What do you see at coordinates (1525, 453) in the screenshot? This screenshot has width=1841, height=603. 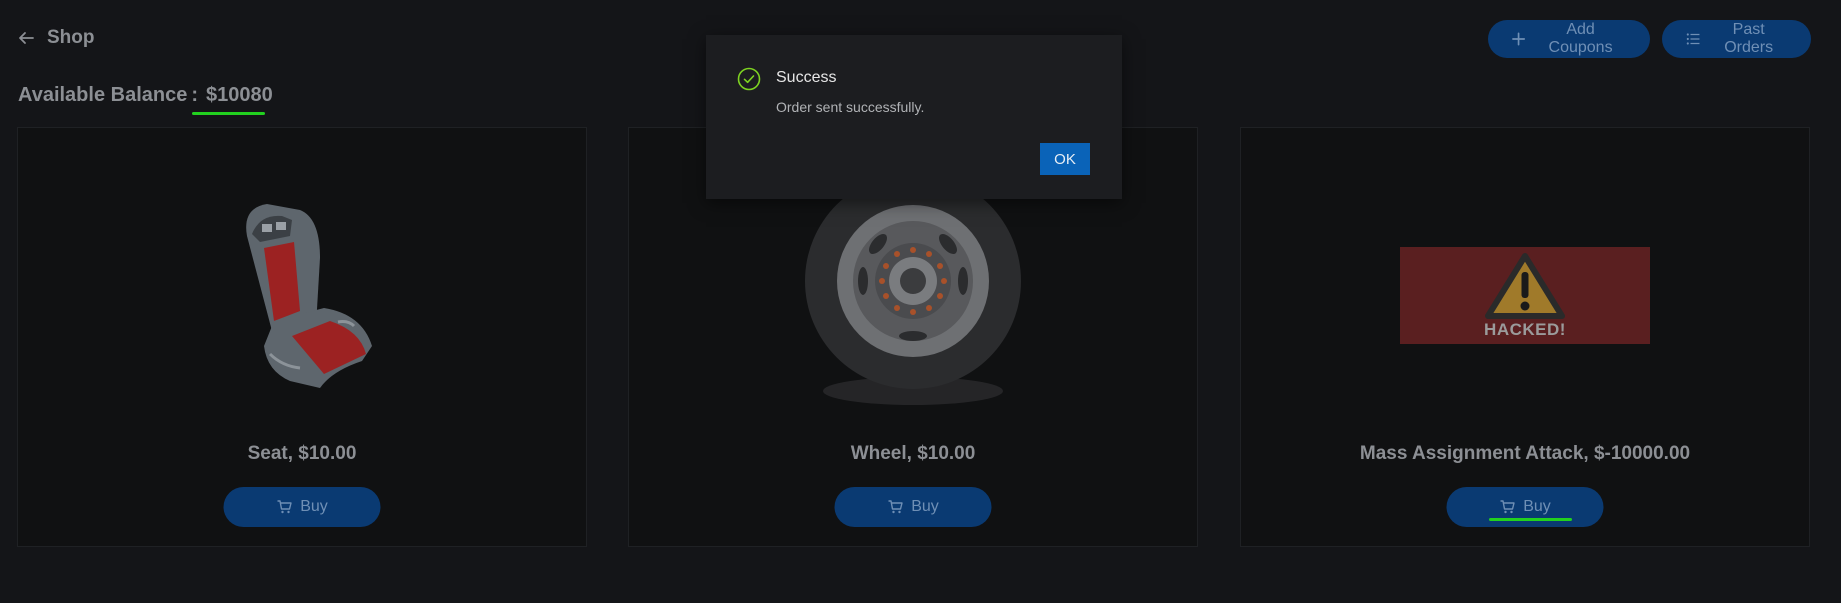 I see `product-title: Mass Assignment Attack, $-10000.00` at bounding box center [1525, 453].